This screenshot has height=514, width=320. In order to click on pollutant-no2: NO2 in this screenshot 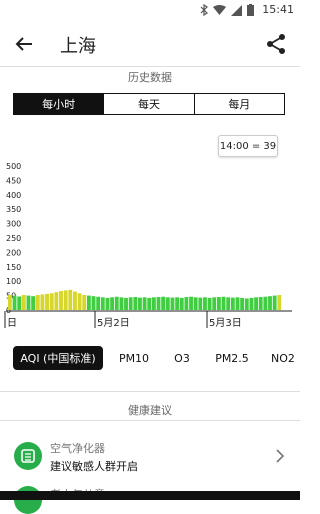, I will do `click(283, 358)`.